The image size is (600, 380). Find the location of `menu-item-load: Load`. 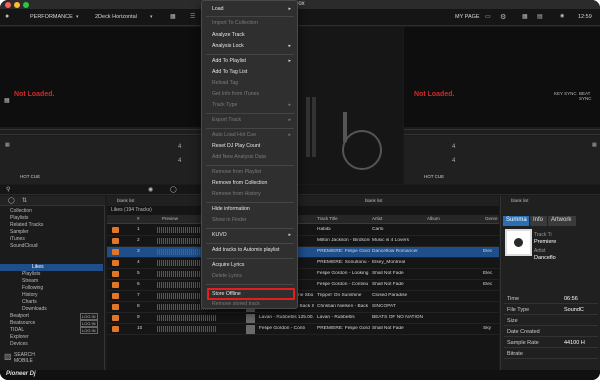

menu-item-load: Load is located at coordinates (218, 9).